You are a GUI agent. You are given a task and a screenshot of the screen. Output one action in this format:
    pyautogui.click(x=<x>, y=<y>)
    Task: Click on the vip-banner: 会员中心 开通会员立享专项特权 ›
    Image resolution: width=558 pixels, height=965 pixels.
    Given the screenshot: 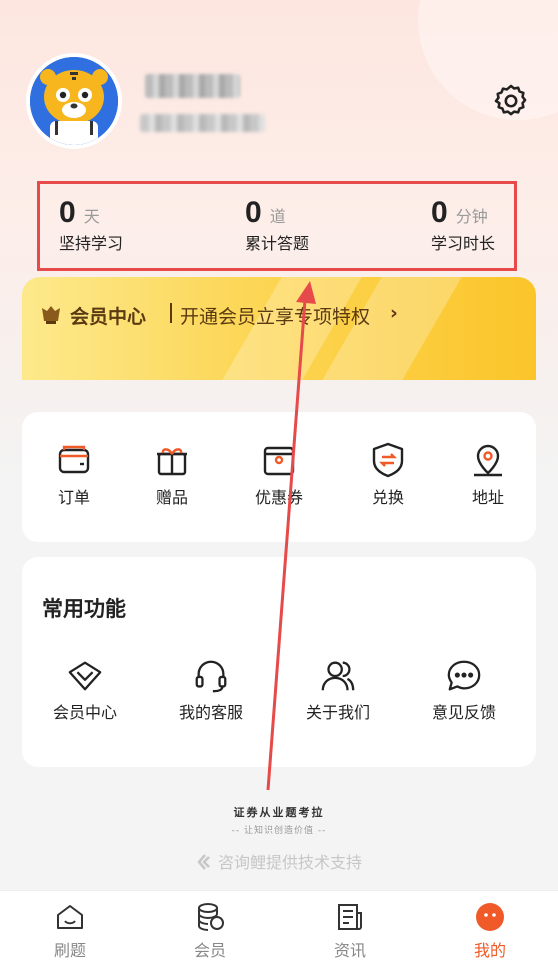 What is the action you would take?
    pyautogui.click(x=279, y=328)
    